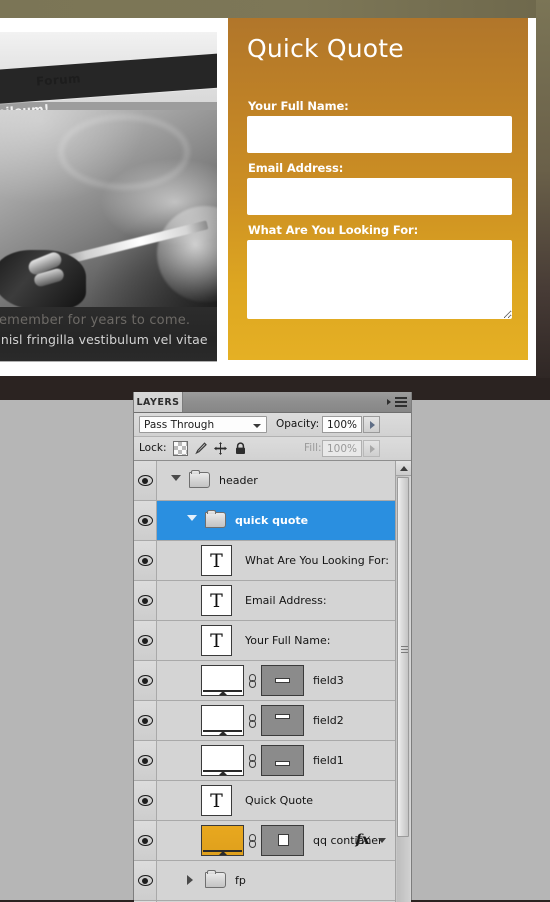 The image size is (550, 902). What do you see at coordinates (325, 48) in the screenshot?
I see `quick-quote-title: Quick Quote` at bounding box center [325, 48].